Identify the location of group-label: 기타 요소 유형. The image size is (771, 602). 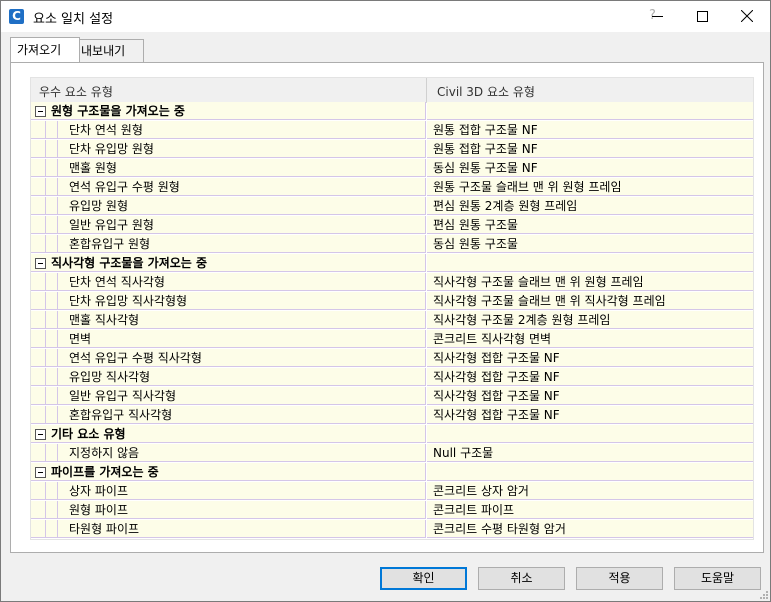
(228, 434).